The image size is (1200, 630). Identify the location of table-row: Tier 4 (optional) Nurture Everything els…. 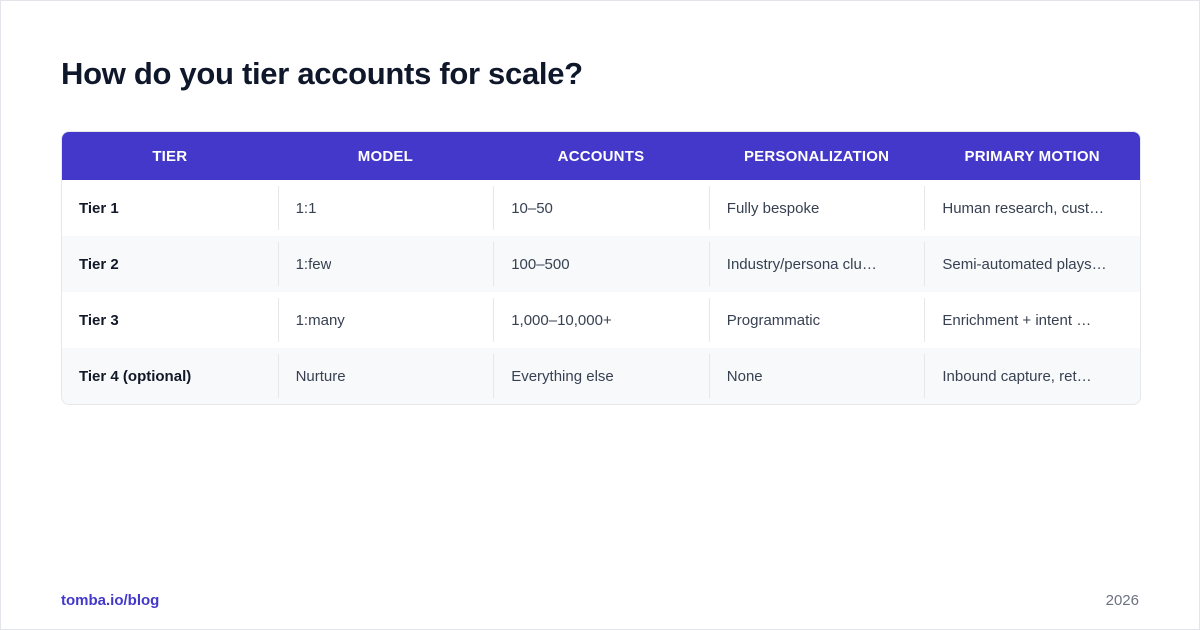
(601, 376).